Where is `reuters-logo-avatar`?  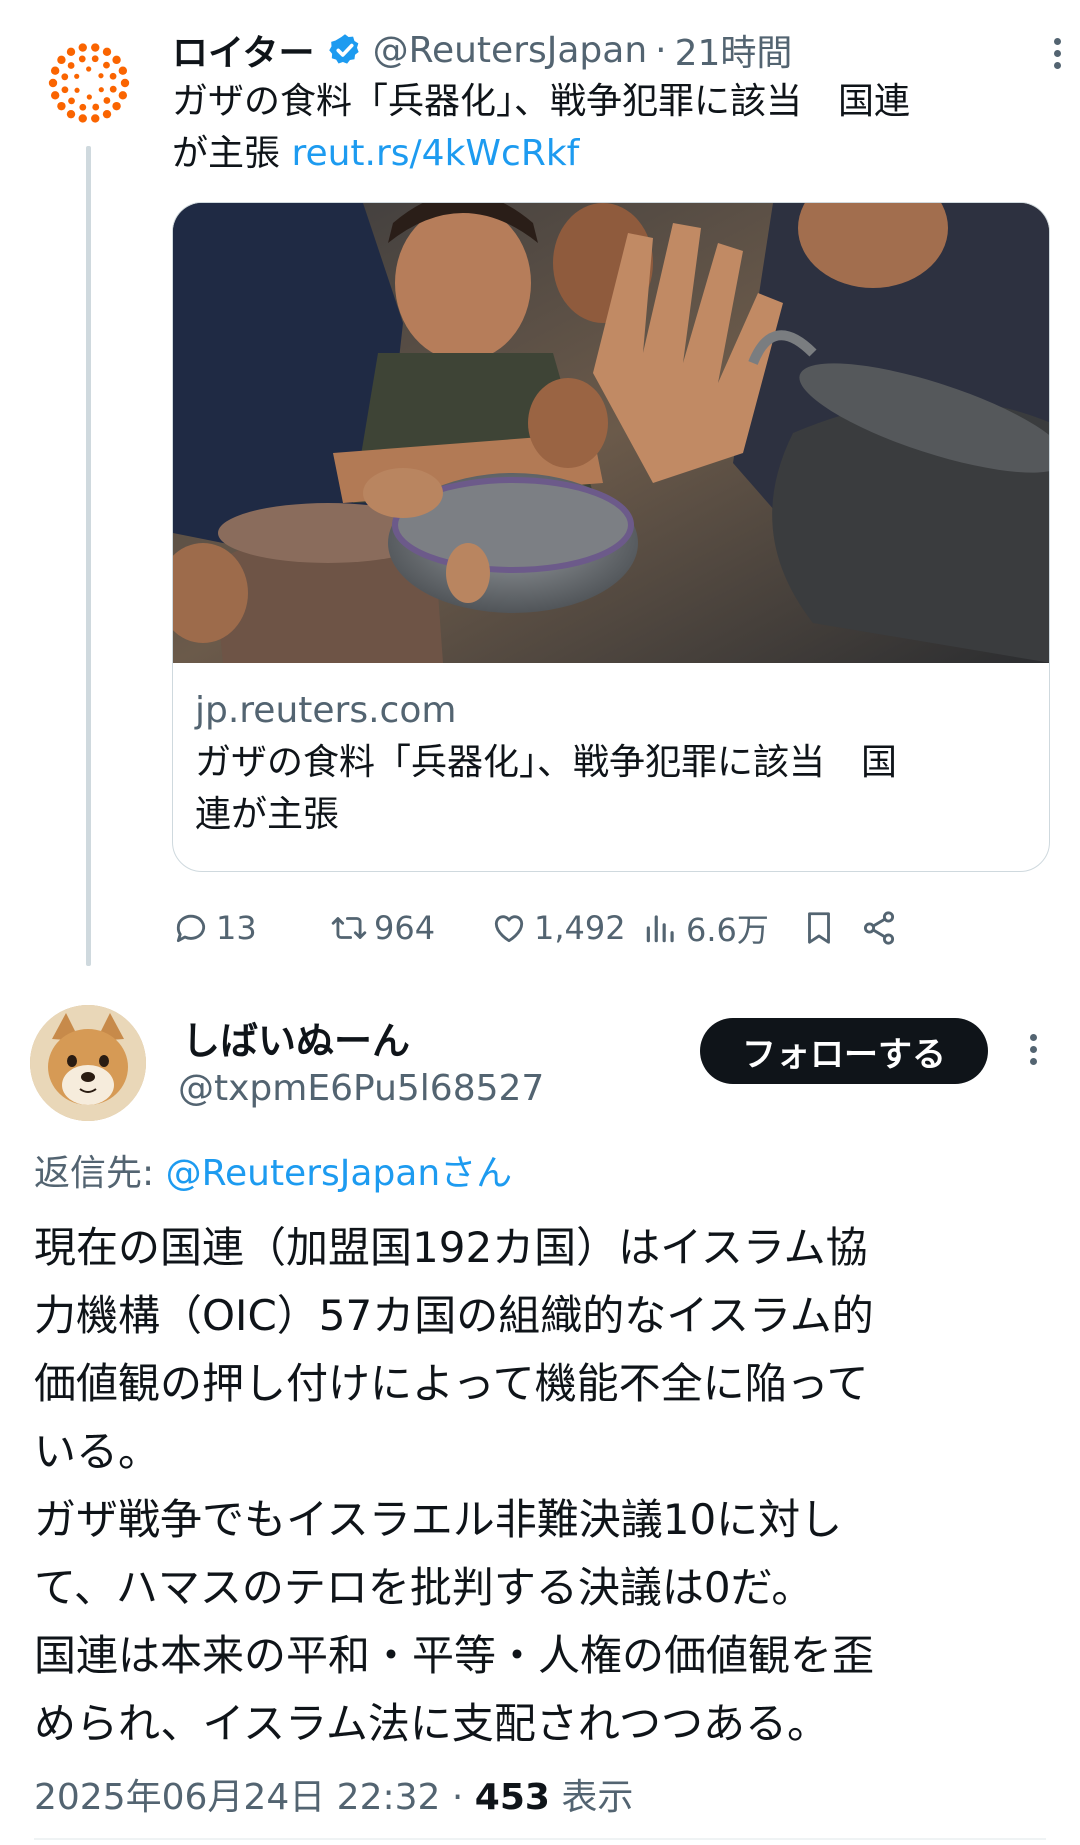 reuters-logo-avatar is located at coordinates (89, 83).